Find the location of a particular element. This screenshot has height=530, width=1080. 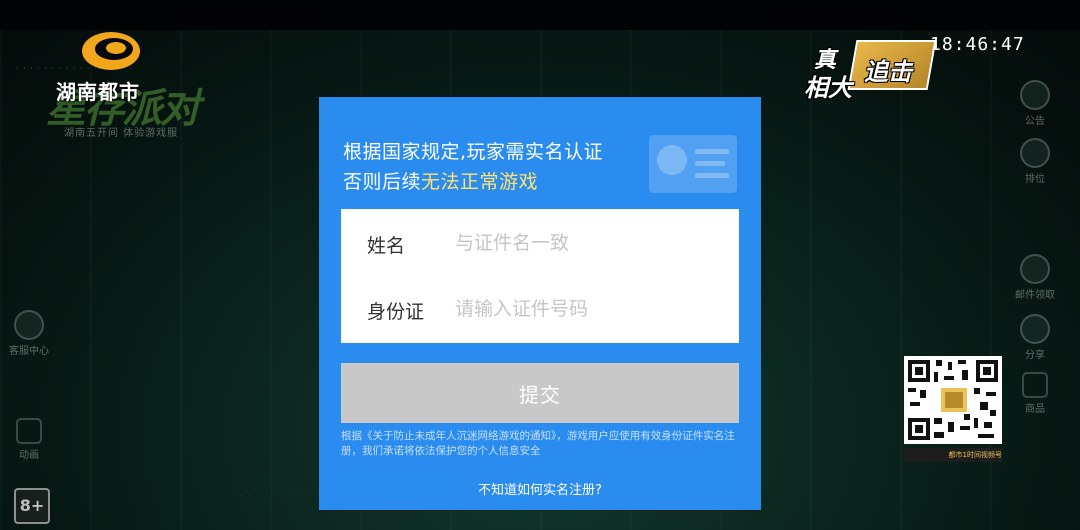

age-rating-badge: 8+ is located at coordinates (32, 506).